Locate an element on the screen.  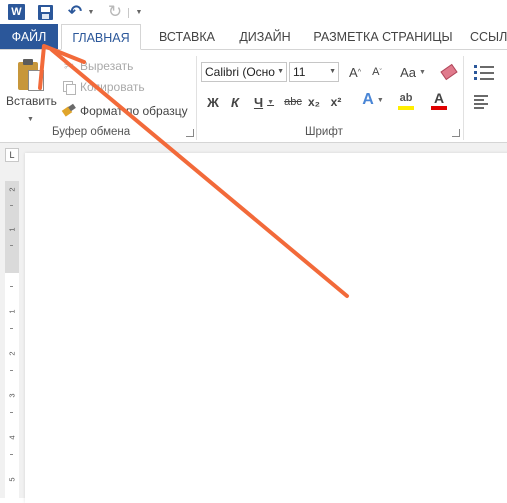
quick-access-toolbar: W ↶ ▼ ↻ ▼ is located at coordinates (253, 12).